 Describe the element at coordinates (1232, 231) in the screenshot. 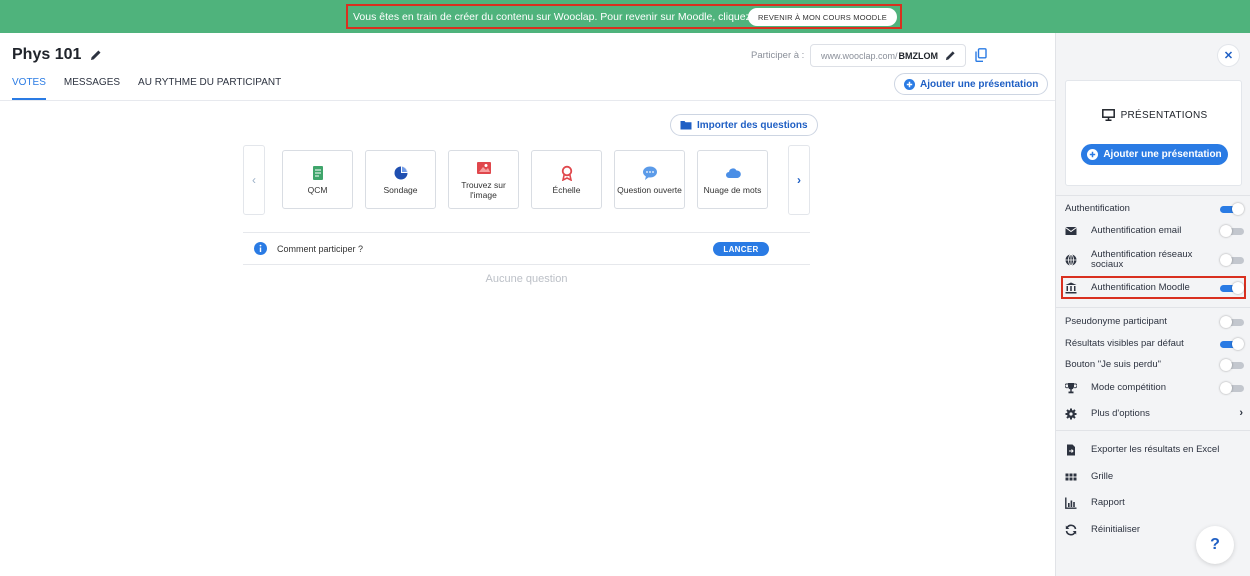

I see `email-authentication-toggle` at that location.